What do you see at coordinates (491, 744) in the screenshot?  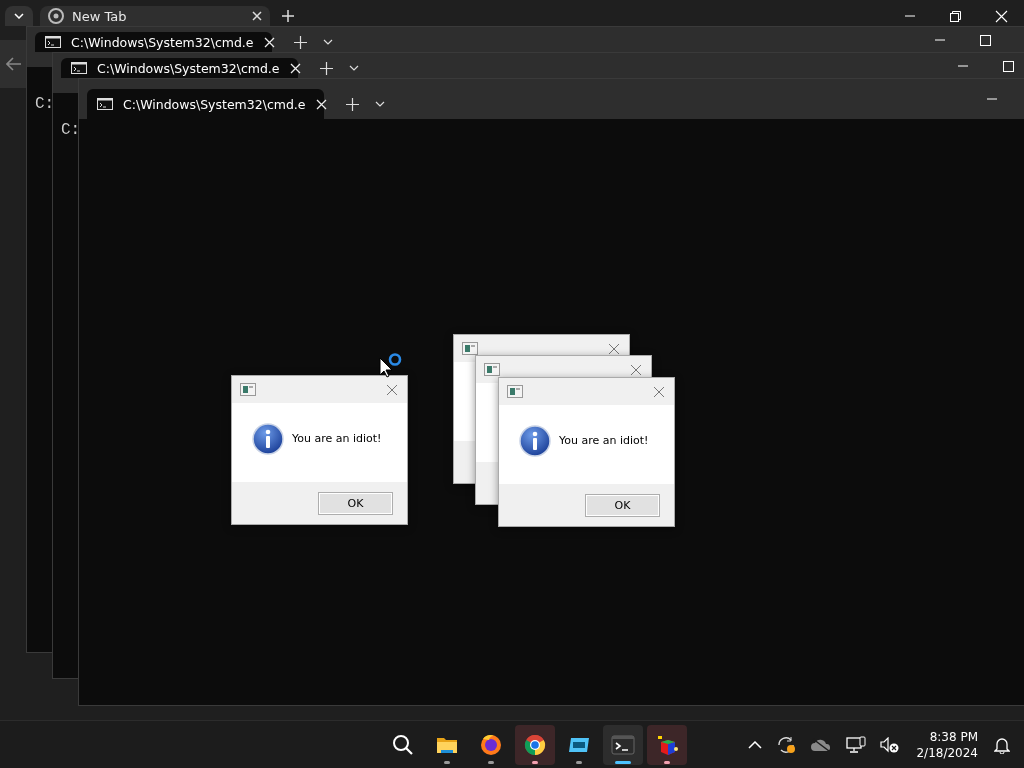 I see `fox-icon` at bounding box center [491, 744].